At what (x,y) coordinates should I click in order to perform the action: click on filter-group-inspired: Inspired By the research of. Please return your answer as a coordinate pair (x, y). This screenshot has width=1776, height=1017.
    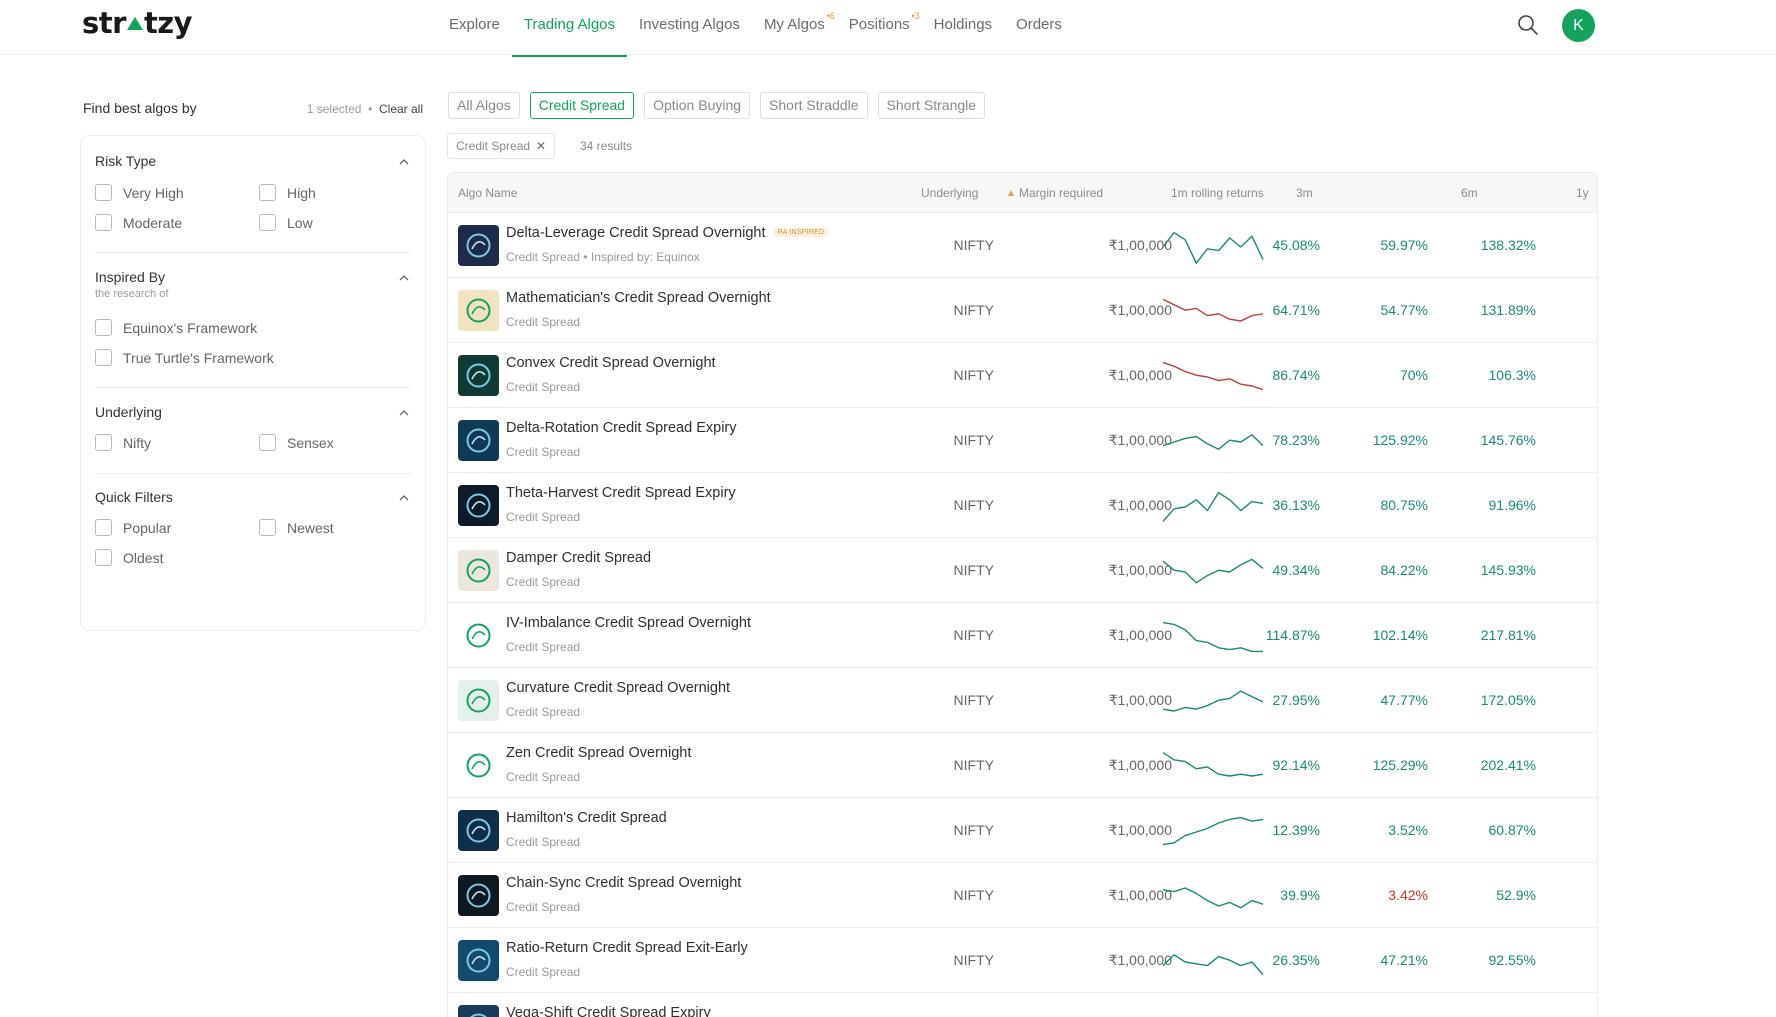
    Looking at the image, I should click on (253, 284).